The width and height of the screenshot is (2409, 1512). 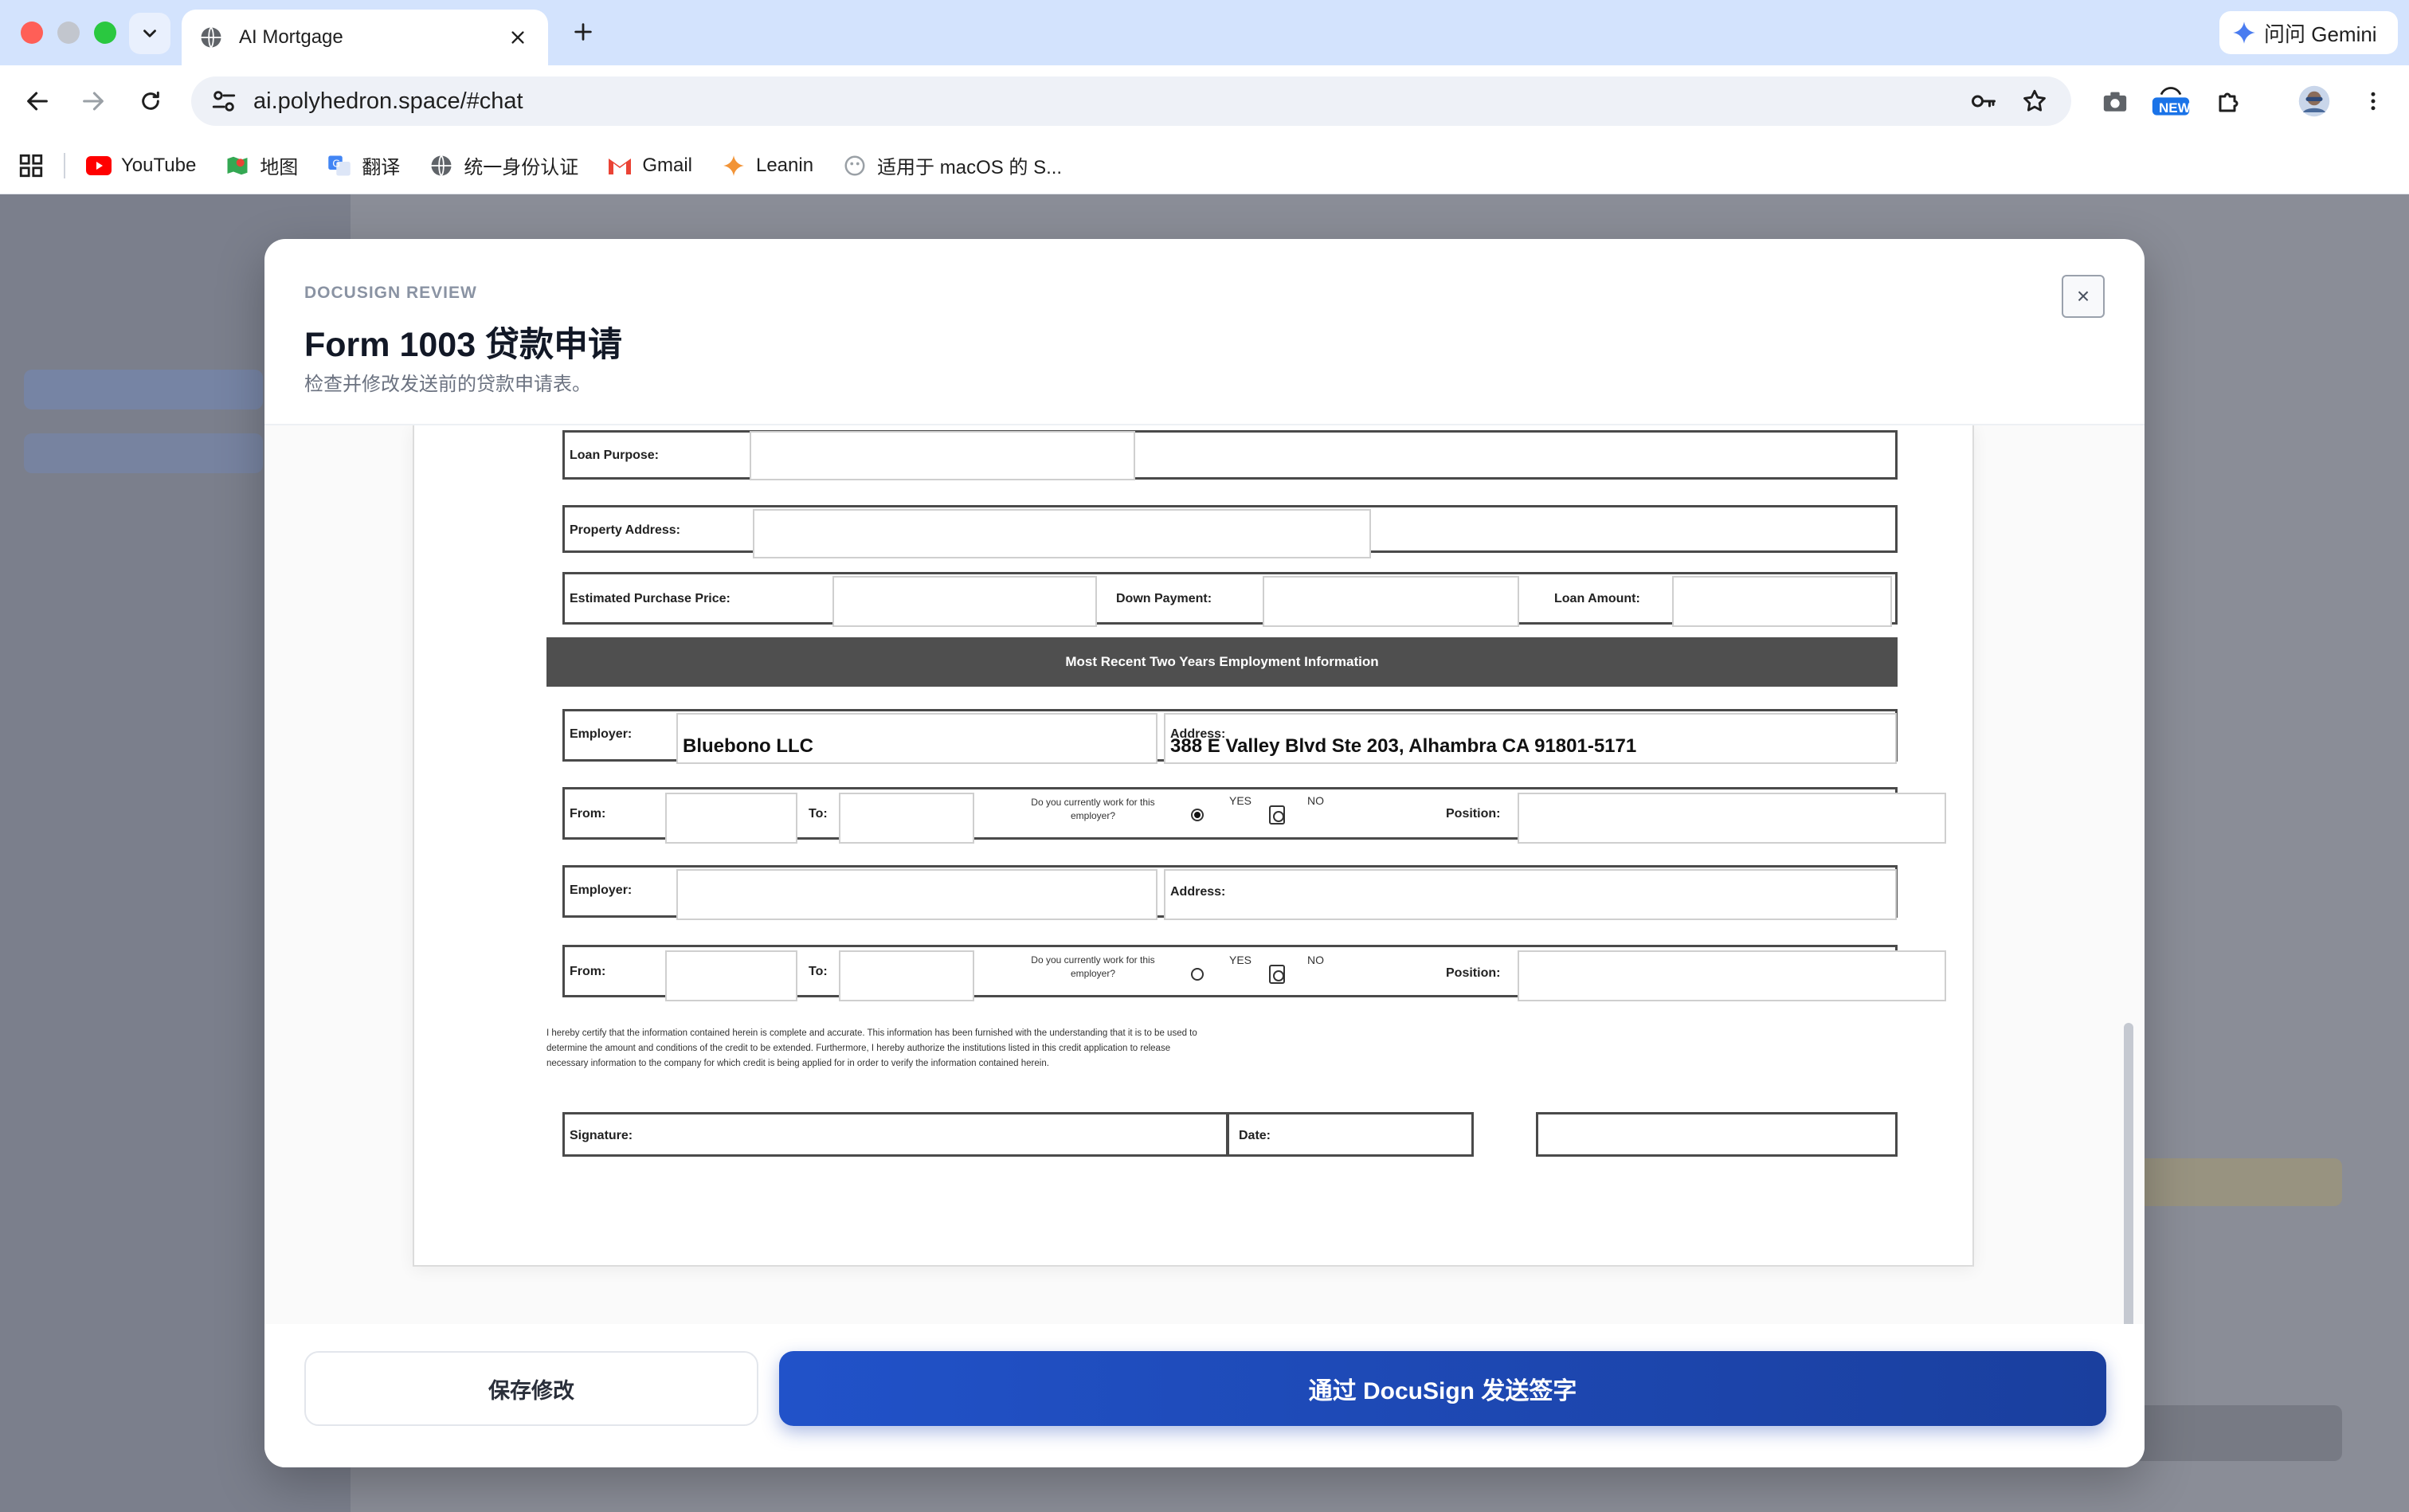 I want to click on globe-icon, so click(x=211, y=38).